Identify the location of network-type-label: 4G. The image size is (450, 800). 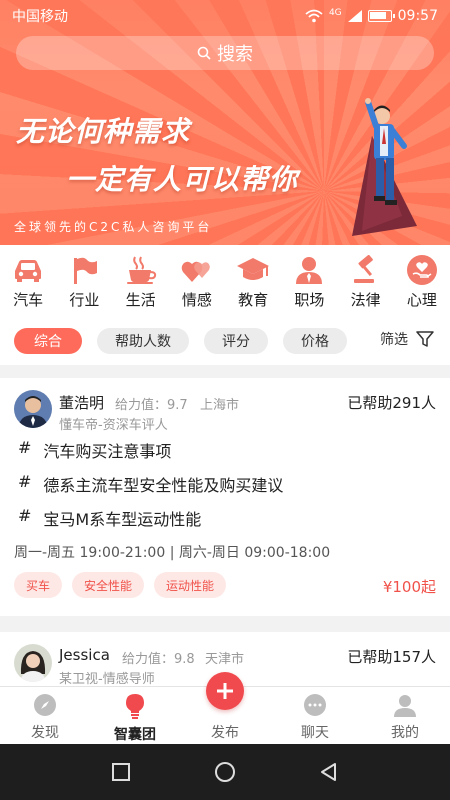
(335, 13).